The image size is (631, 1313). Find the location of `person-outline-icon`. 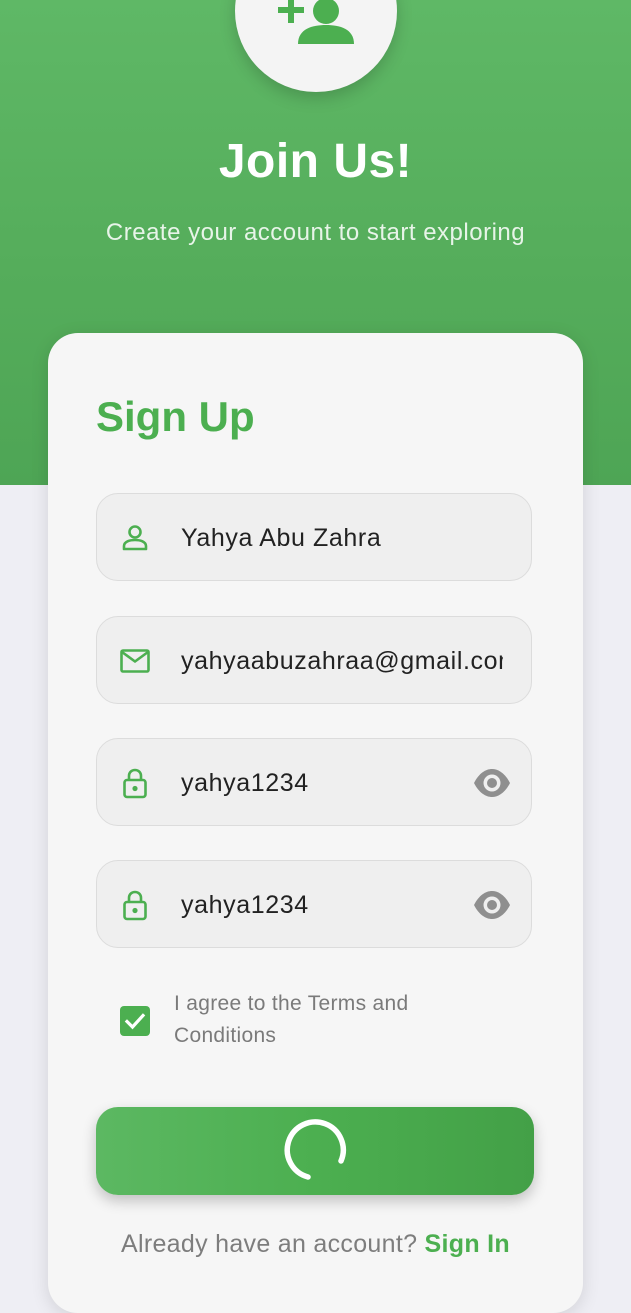

person-outline-icon is located at coordinates (135, 538).